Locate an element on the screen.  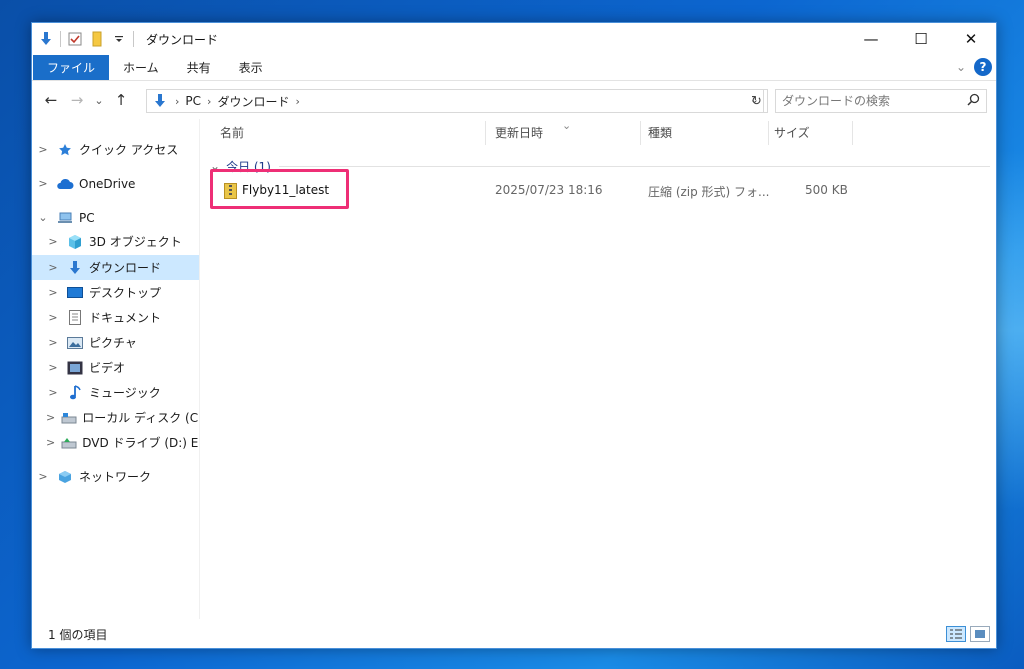
tab-view: 表示 is located at coordinates (251, 67).